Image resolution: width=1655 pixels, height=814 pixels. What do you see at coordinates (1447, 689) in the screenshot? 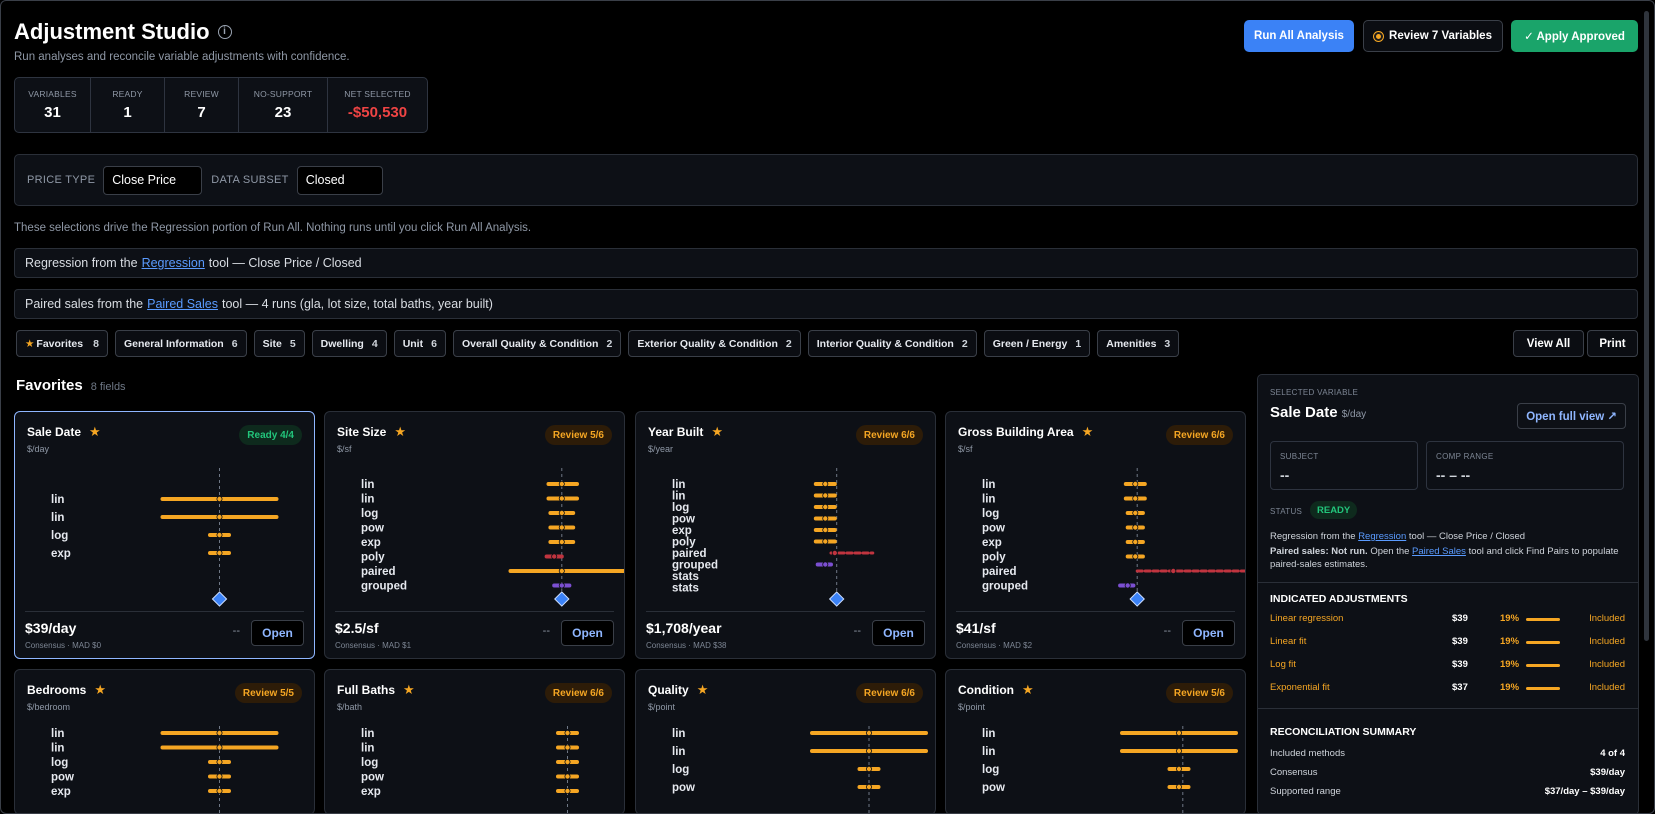
I see `adjustment-row: Exponential fit $37 19% Included` at bounding box center [1447, 689].